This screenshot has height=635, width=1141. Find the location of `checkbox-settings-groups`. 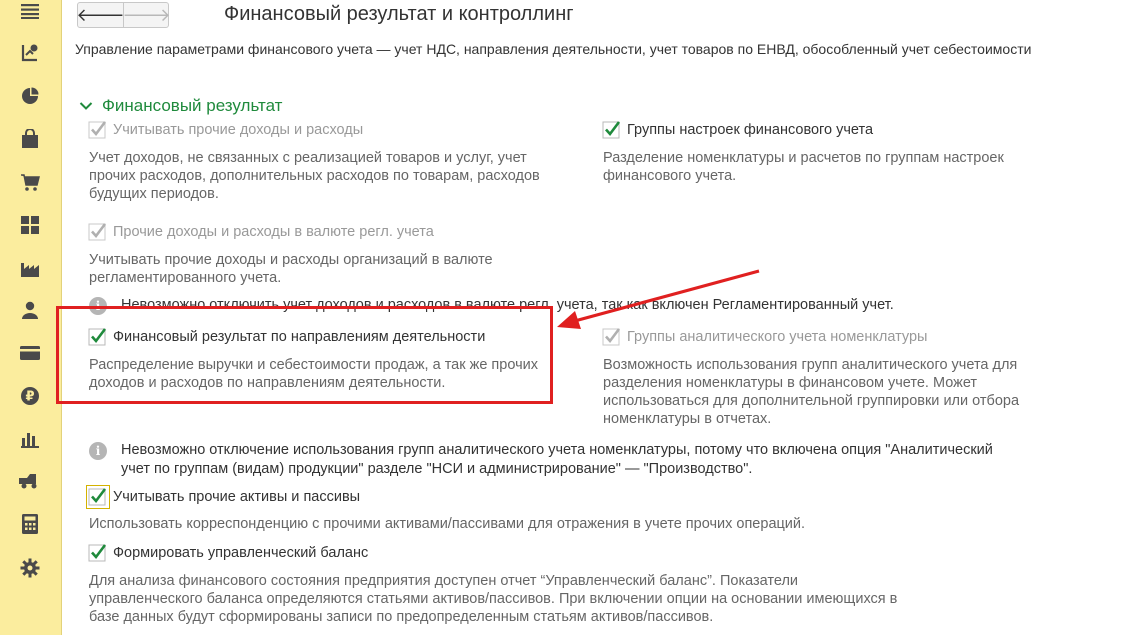

checkbox-settings-groups is located at coordinates (611, 130).